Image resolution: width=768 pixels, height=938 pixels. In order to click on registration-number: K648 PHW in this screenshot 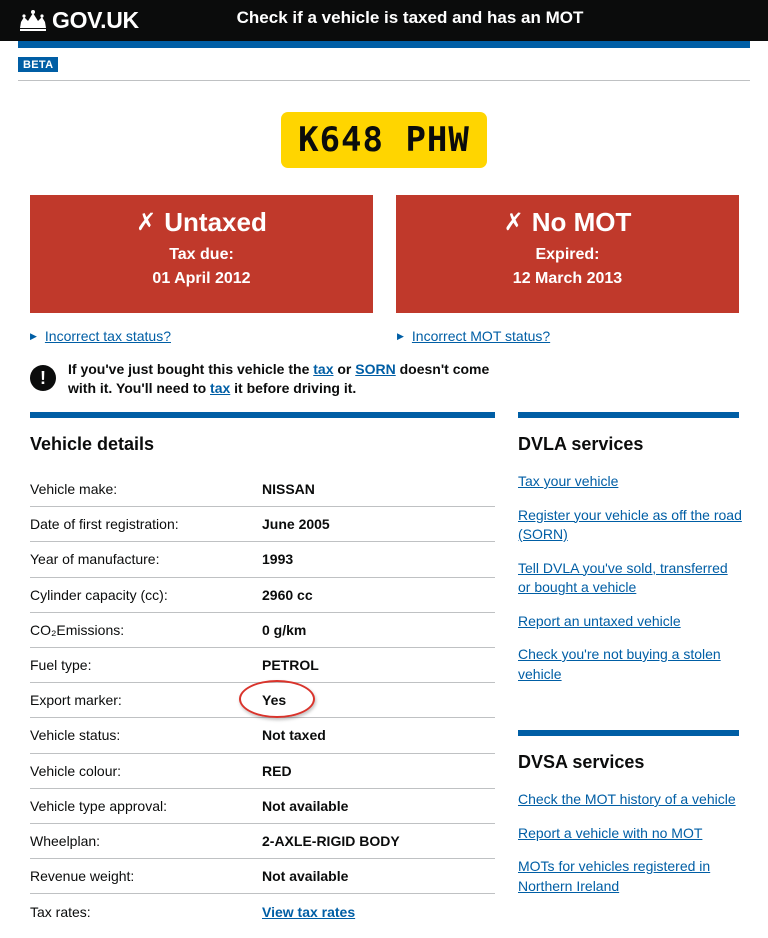, I will do `click(384, 140)`.